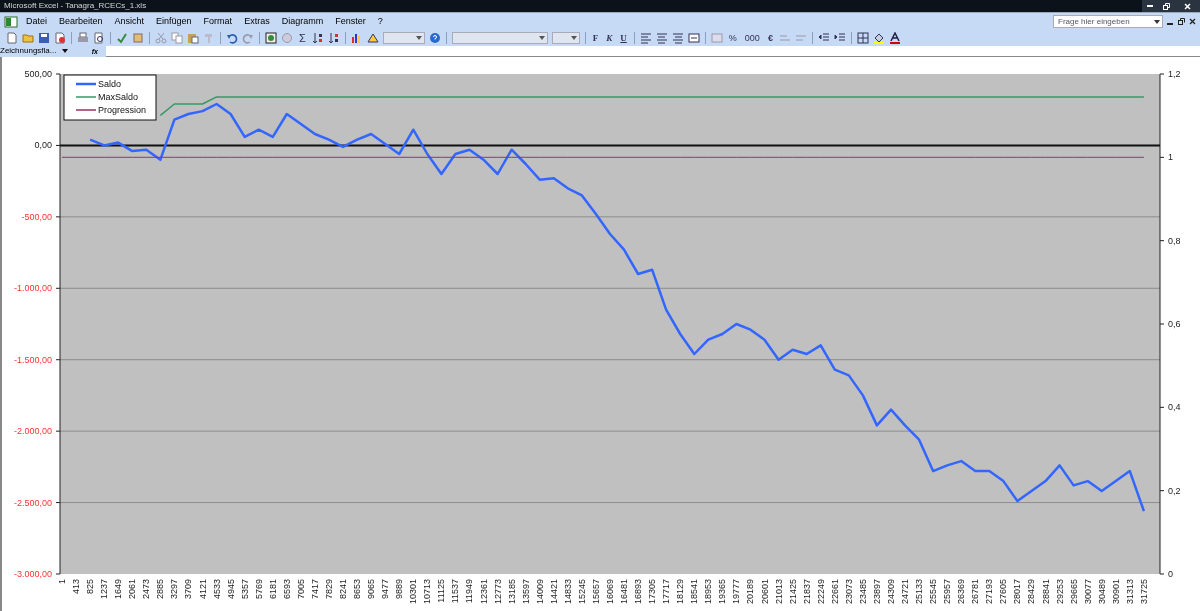  I want to click on axis-label: 31725, so click(1143, 592).